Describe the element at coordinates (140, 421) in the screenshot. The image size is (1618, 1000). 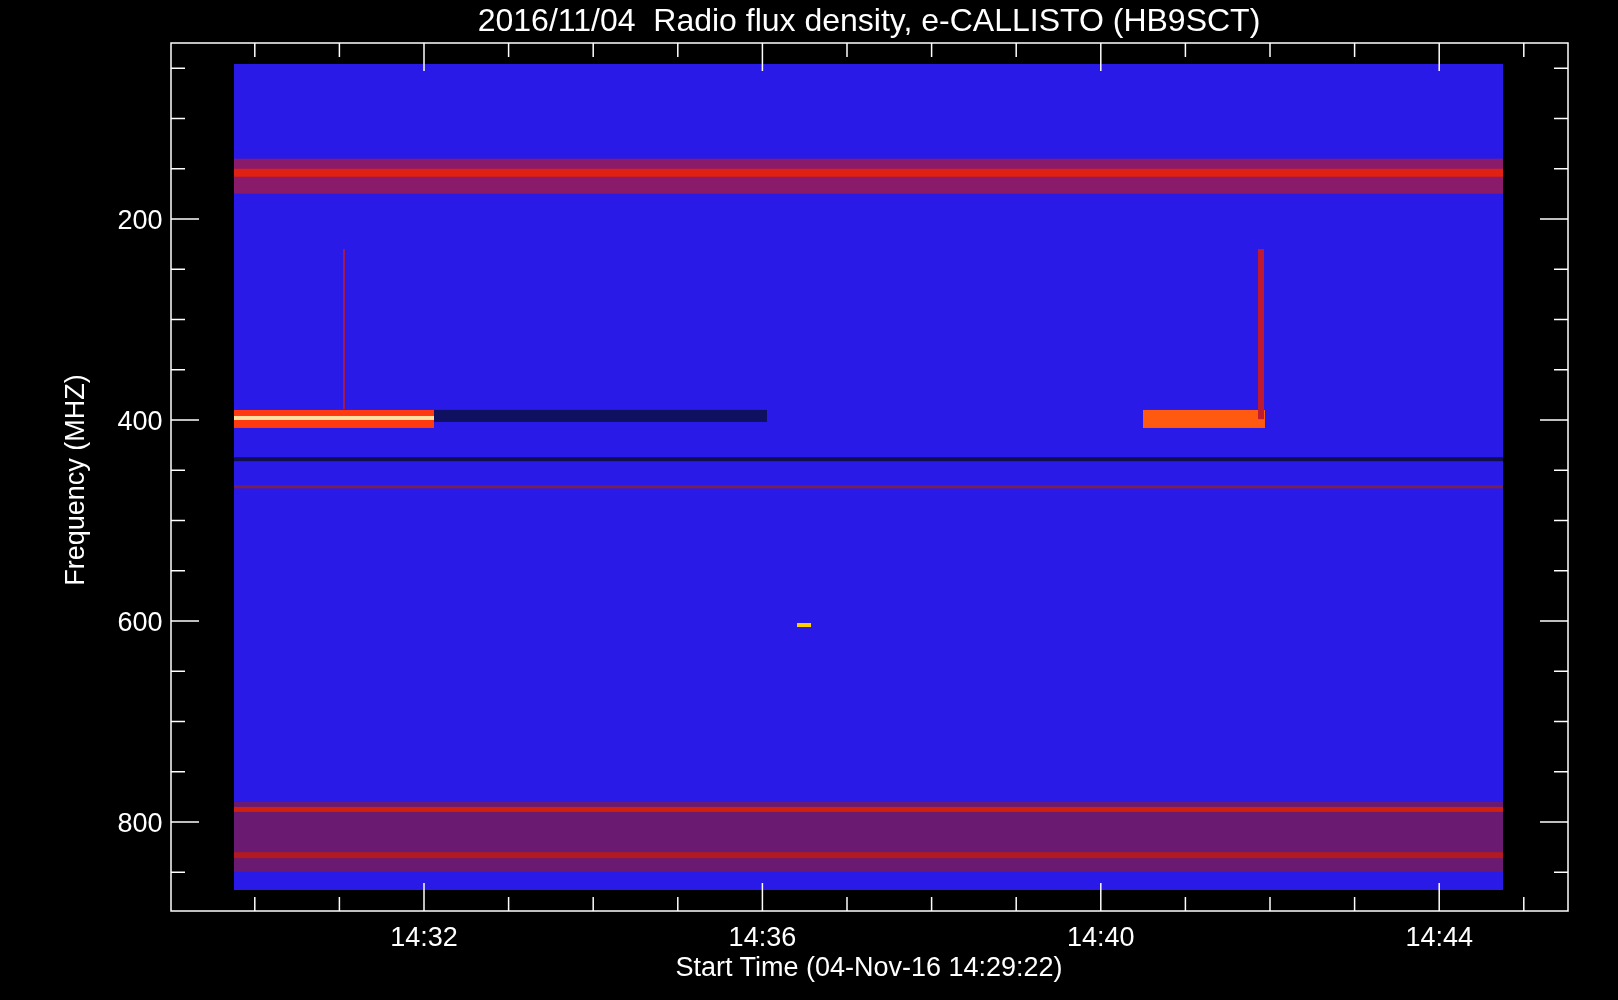
I see `axis-tick-label: 400` at that location.